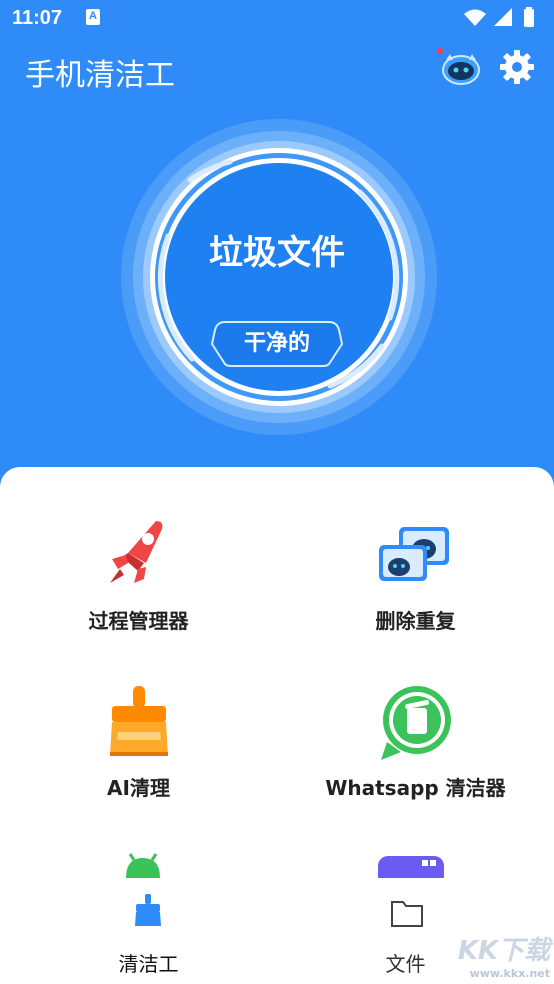 This screenshot has width=554, height=984. What do you see at coordinates (459, 68) in the screenshot?
I see `assistant-bot-icon` at bounding box center [459, 68].